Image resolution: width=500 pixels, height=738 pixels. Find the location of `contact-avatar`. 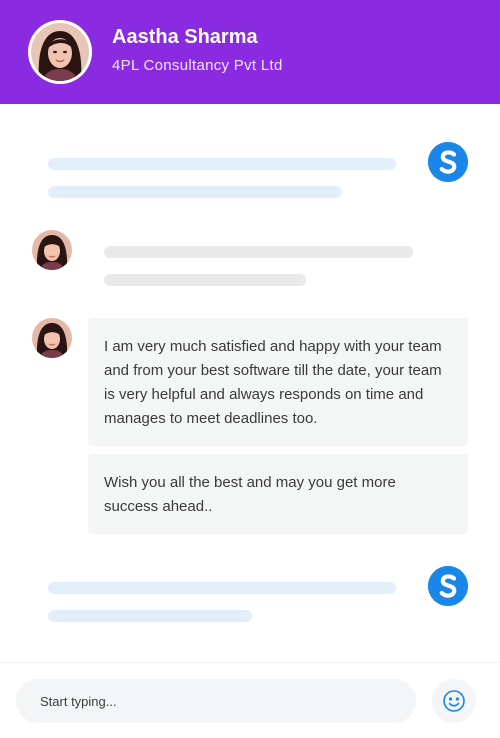

contact-avatar is located at coordinates (60, 52).